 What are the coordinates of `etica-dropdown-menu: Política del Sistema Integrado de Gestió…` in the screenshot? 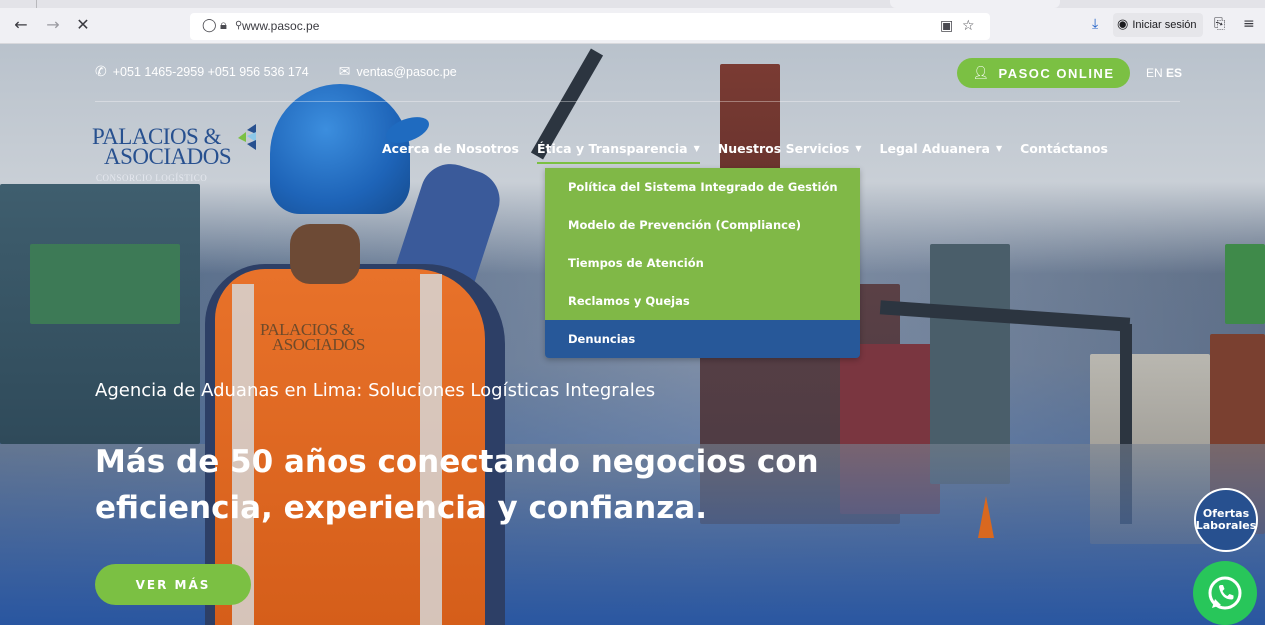 It's located at (702, 263).